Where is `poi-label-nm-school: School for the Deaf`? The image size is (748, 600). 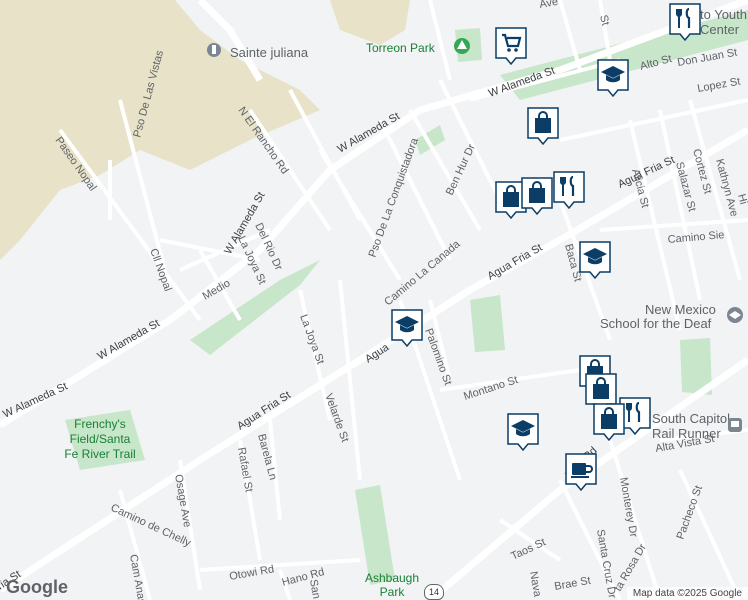
poi-label-nm-school: School for the Deaf is located at coordinates (656, 323).